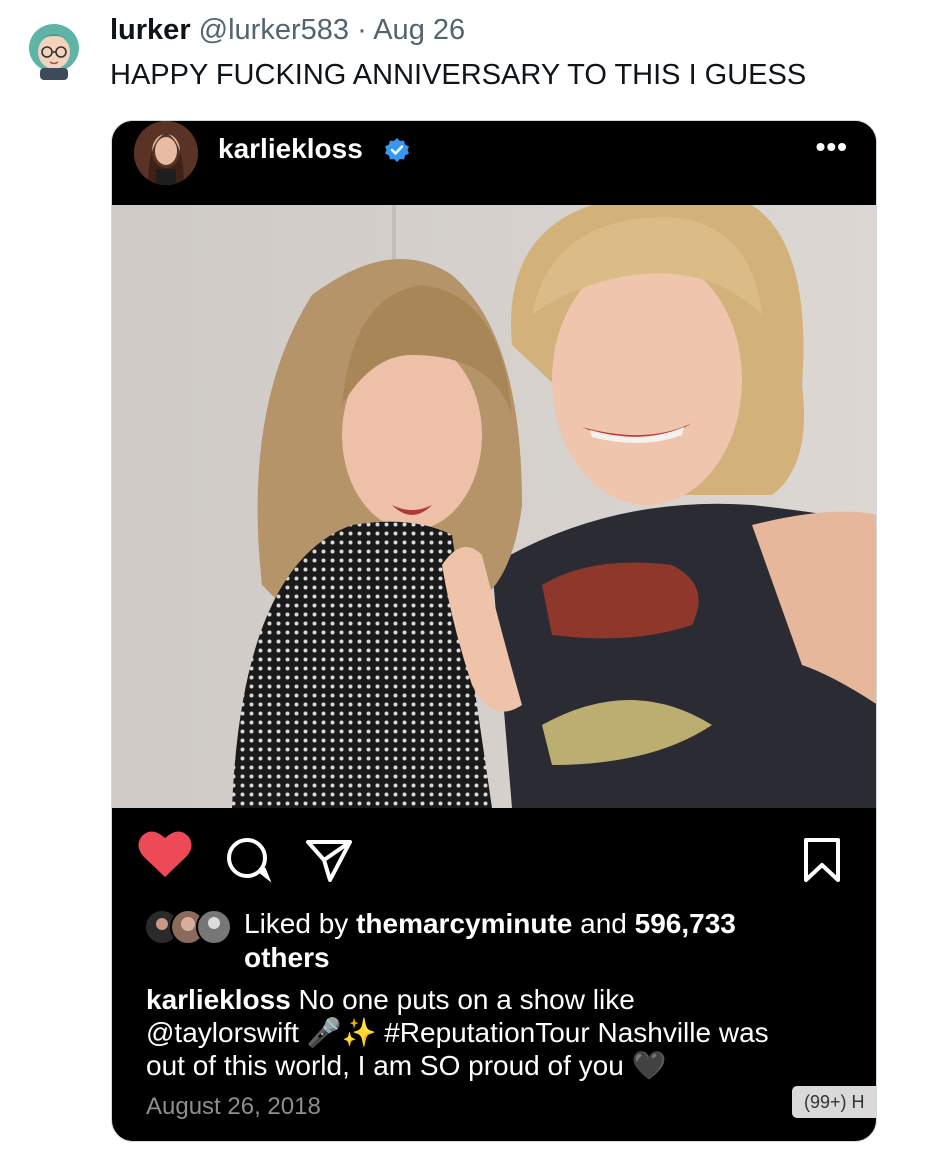  I want to click on verified-badge-icon, so click(397, 150).